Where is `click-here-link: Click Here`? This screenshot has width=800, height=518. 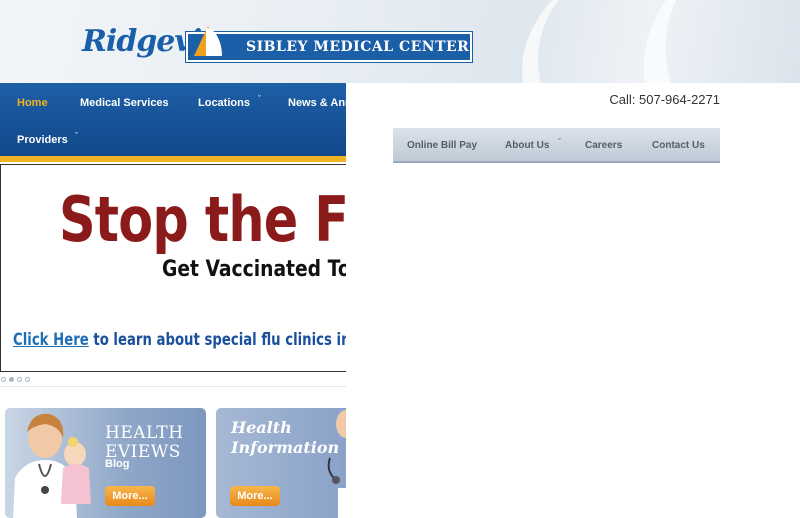 click-here-link: Click Here is located at coordinates (51, 340).